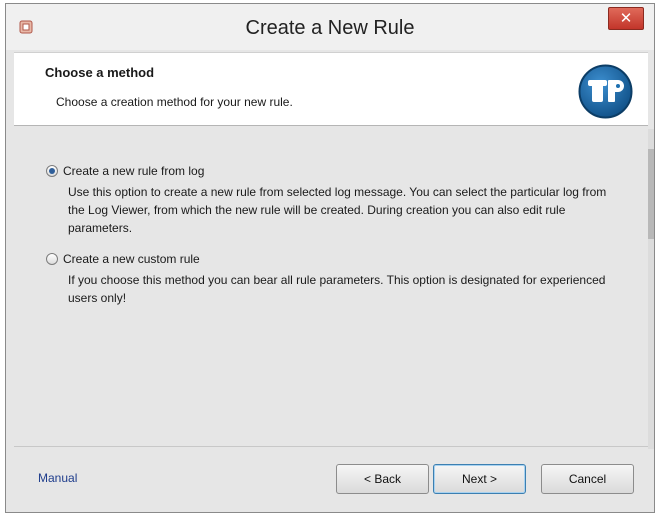 This screenshot has height=517, width=659. I want to click on back-button: < Back, so click(382, 479).